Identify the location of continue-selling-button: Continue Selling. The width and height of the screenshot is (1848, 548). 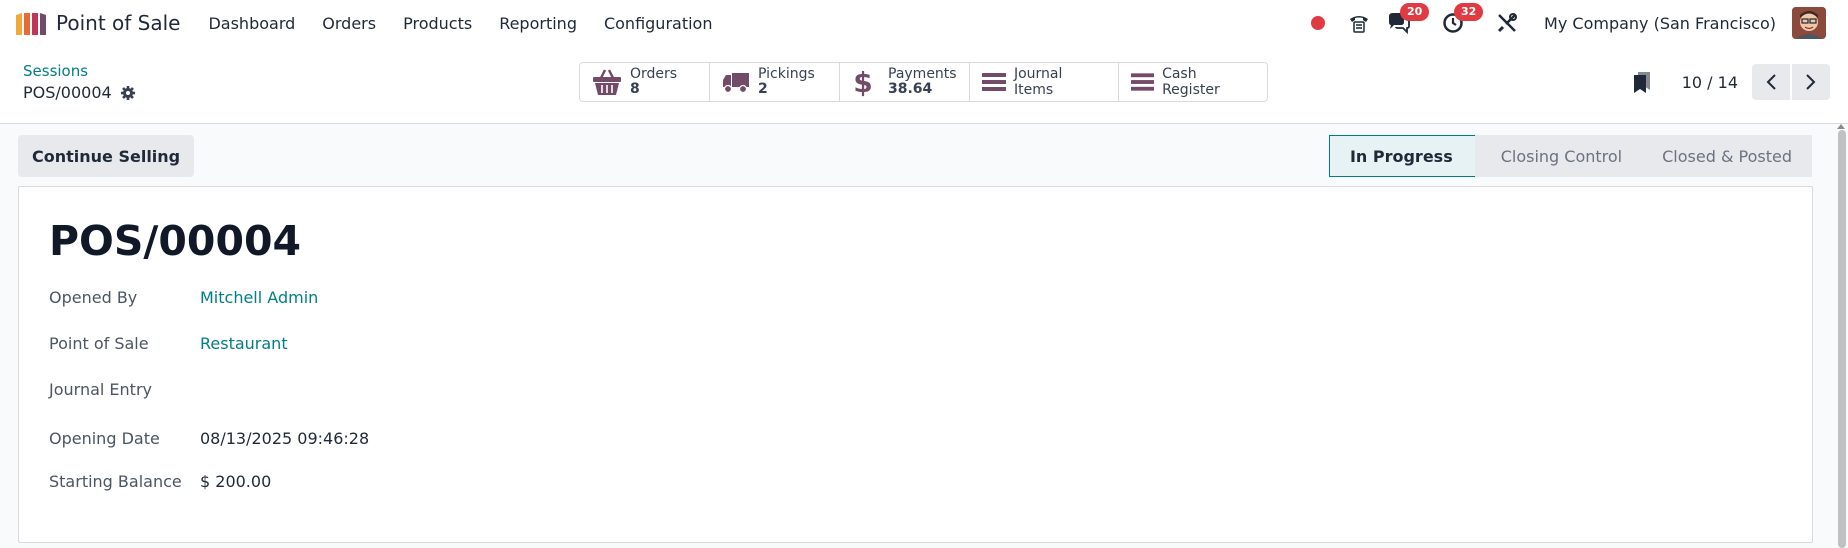
(106, 156).